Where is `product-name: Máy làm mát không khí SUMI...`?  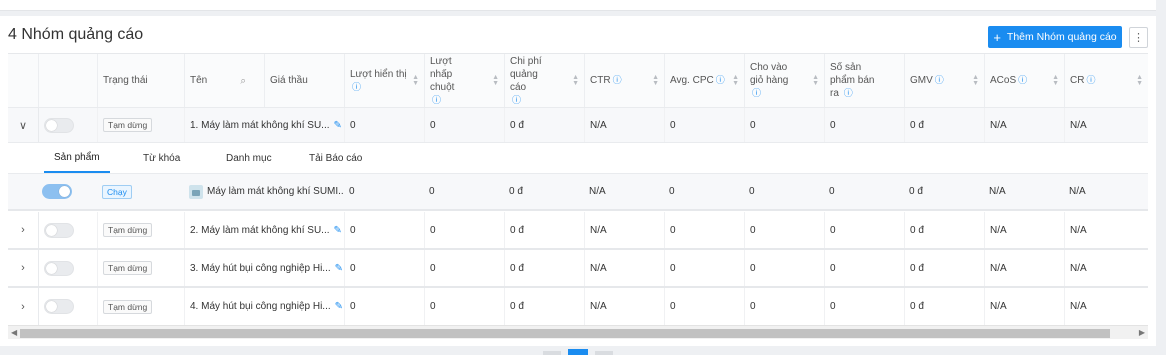 product-name: Máy làm mát không khí SUMI... is located at coordinates (275, 191).